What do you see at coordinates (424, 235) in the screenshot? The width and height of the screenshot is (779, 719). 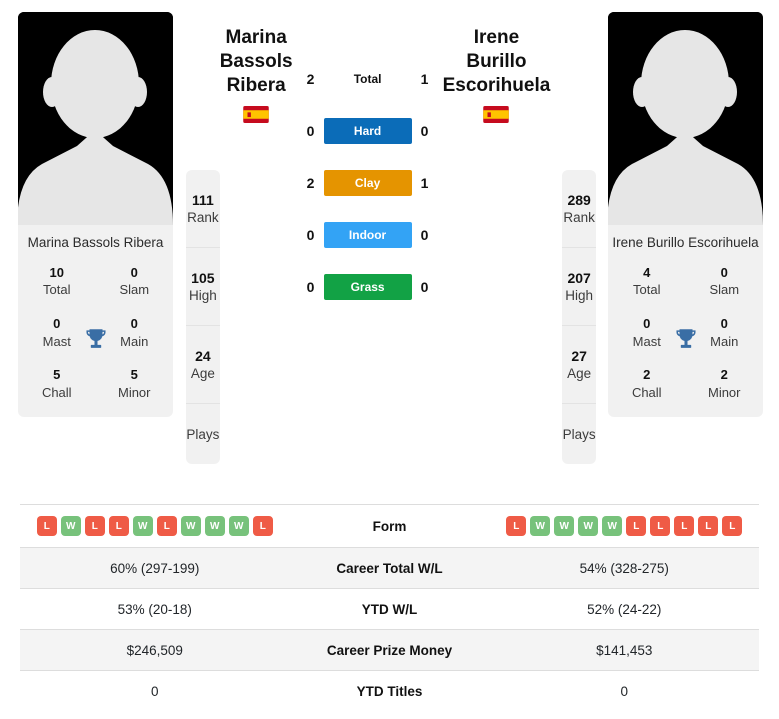 I see `h2h-indoor-right-score: 0` at bounding box center [424, 235].